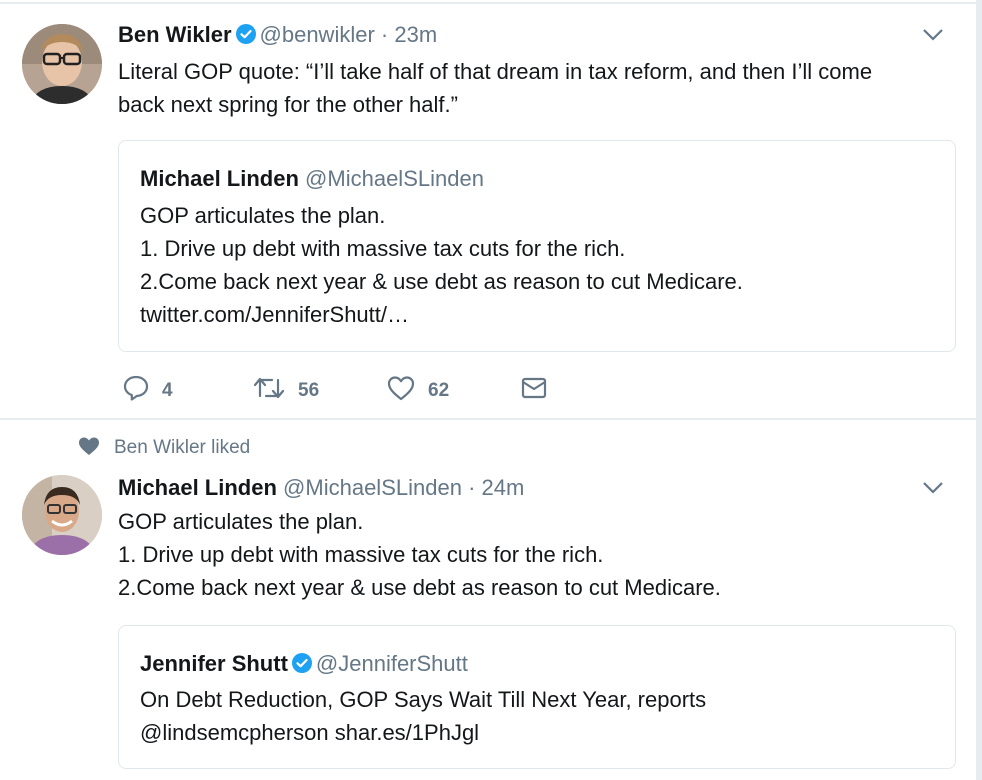 The width and height of the screenshot is (982, 780). Describe the element at coordinates (175, 34) in the screenshot. I see `author-name: Ben Wikler` at that location.